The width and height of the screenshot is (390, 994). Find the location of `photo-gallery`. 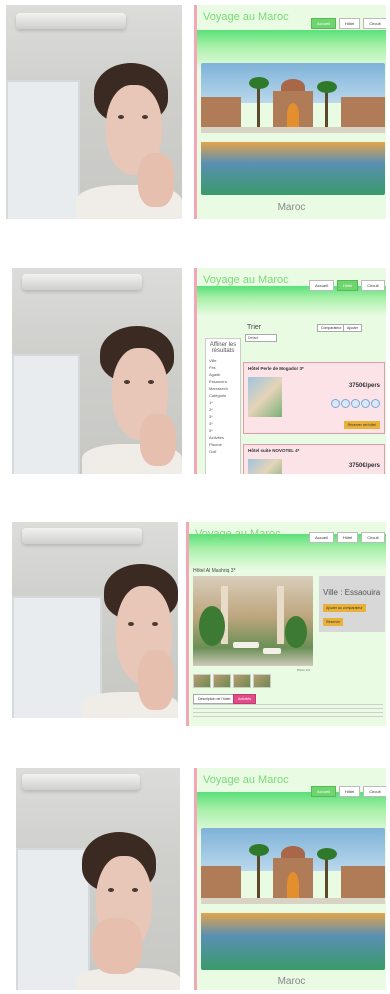

photo-gallery is located at coordinates (232, 681).